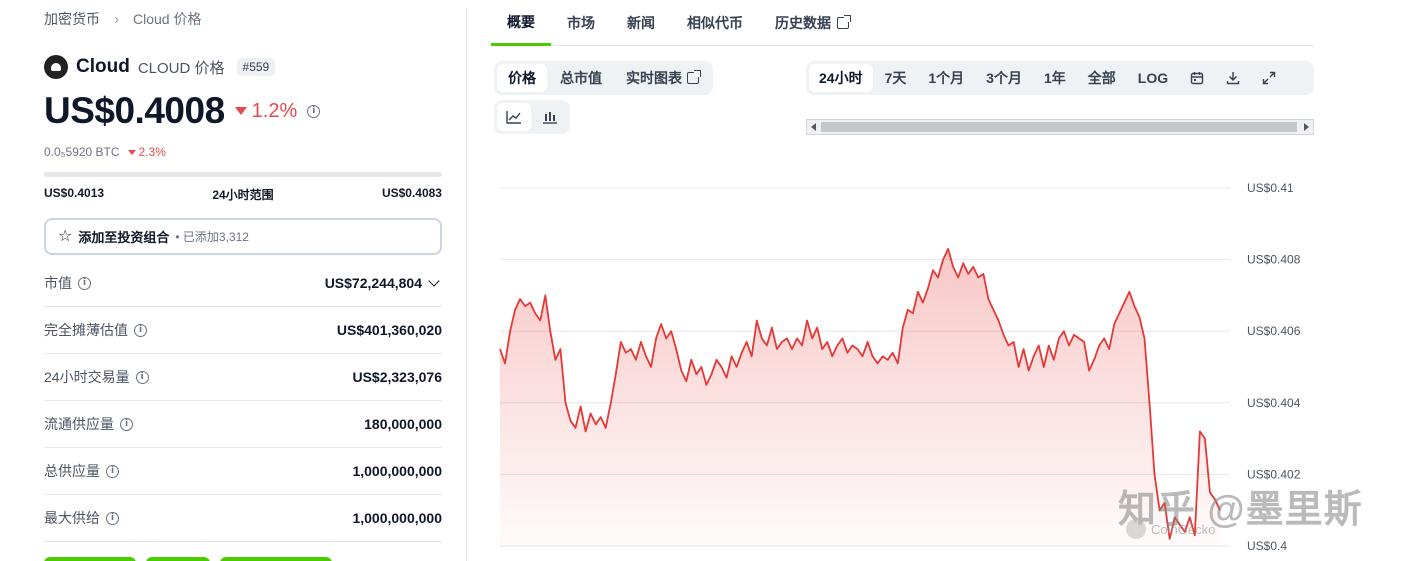 Image resolution: width=1422 pixels, height=561 pixels. I want to click on calendar-button, so click(1197, 78).